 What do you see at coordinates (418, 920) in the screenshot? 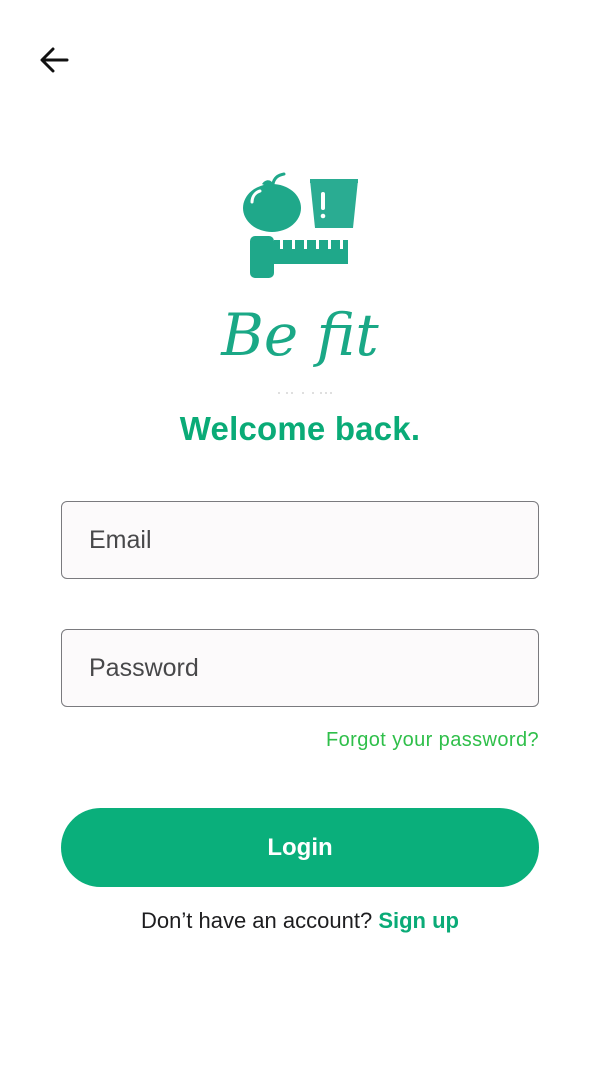
I see `signup-link: Sign up` at bounding box center [418, 920].